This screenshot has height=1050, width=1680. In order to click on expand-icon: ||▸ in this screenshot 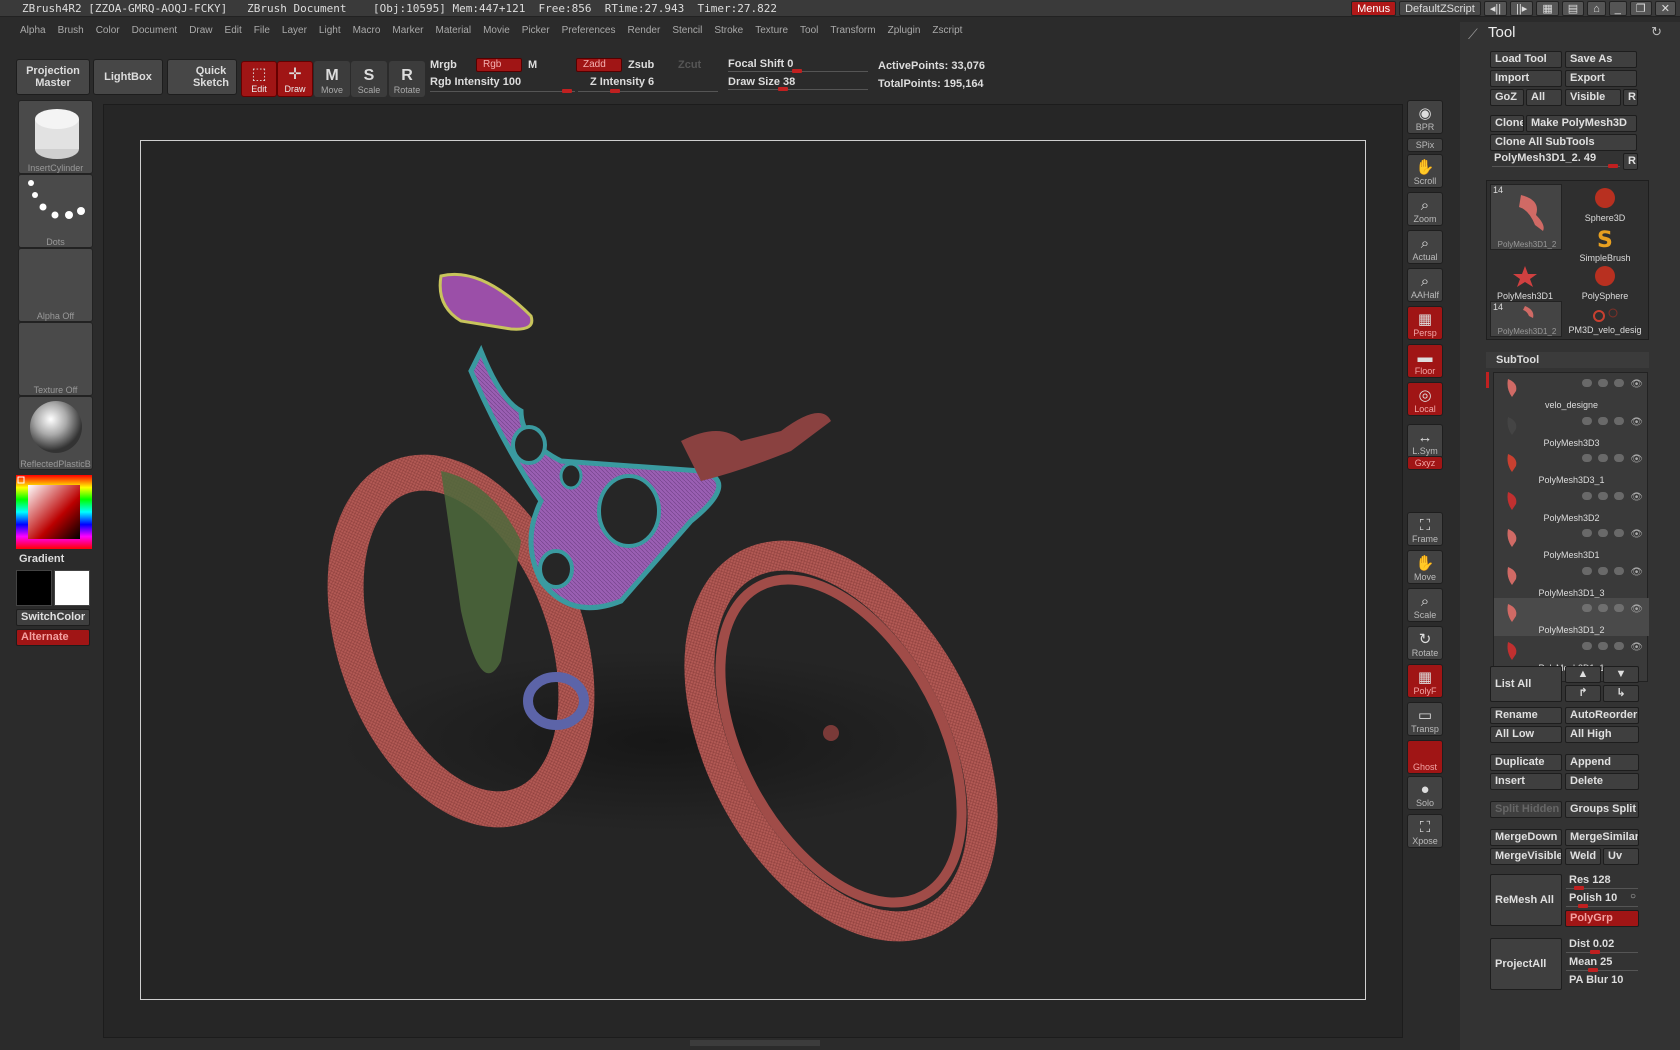, I will do `click(1522, 8)`.